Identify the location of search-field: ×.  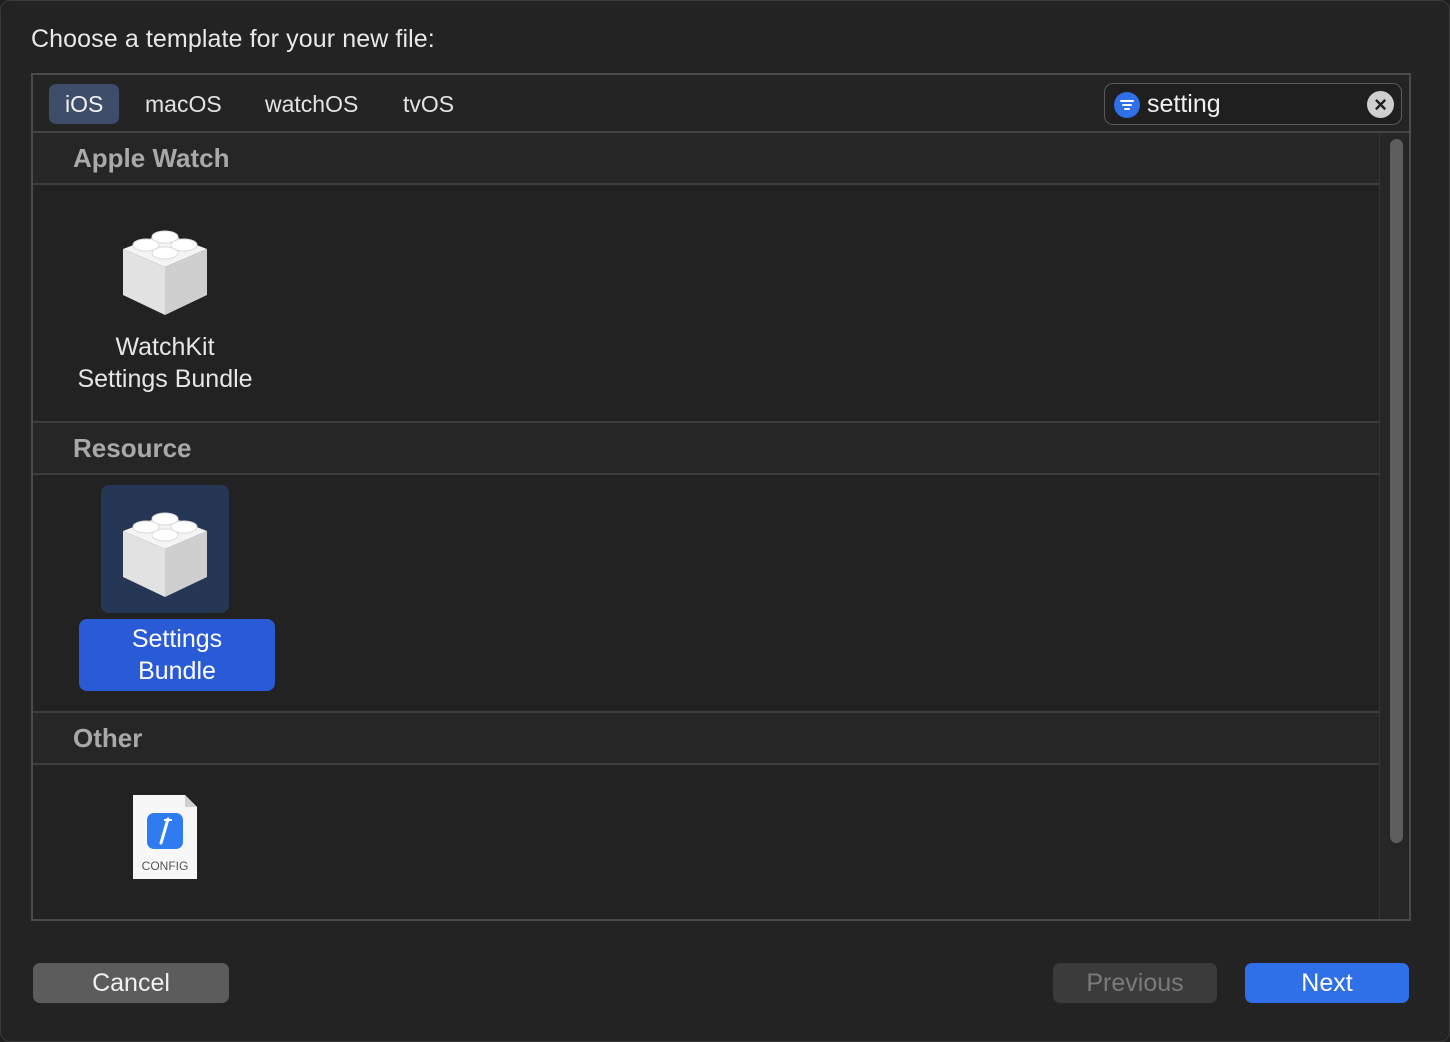
(1253, 104).